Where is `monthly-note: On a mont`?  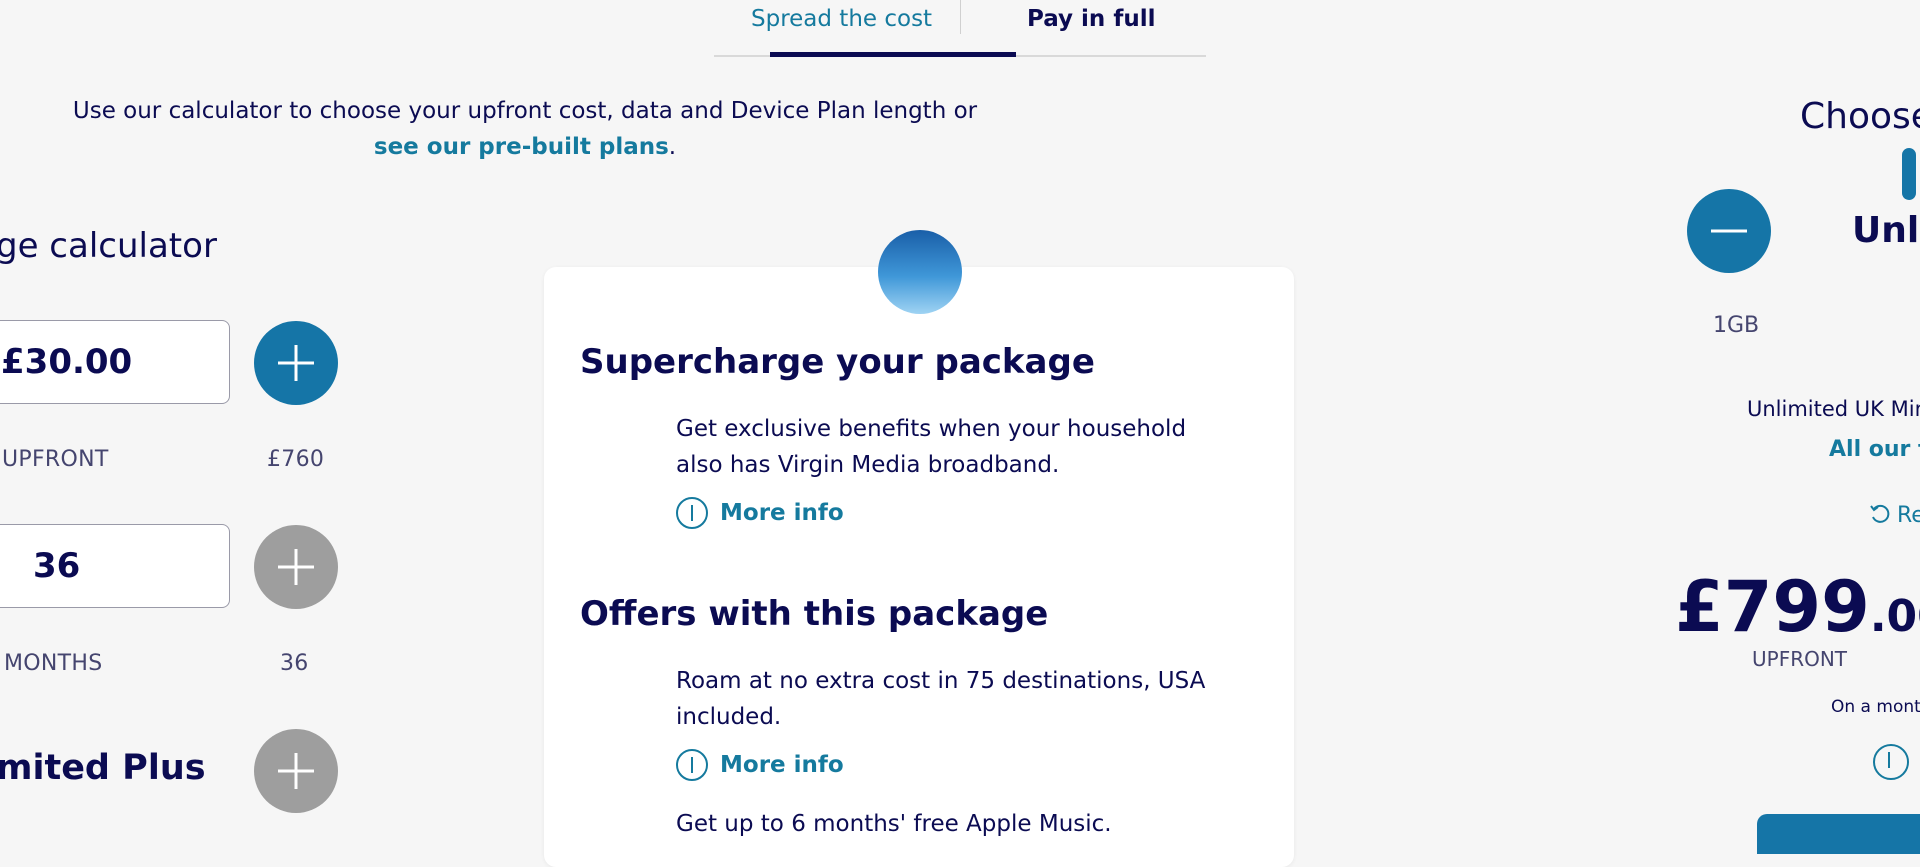
monthly-note: On a mont is located at coordinates (1875, 707).